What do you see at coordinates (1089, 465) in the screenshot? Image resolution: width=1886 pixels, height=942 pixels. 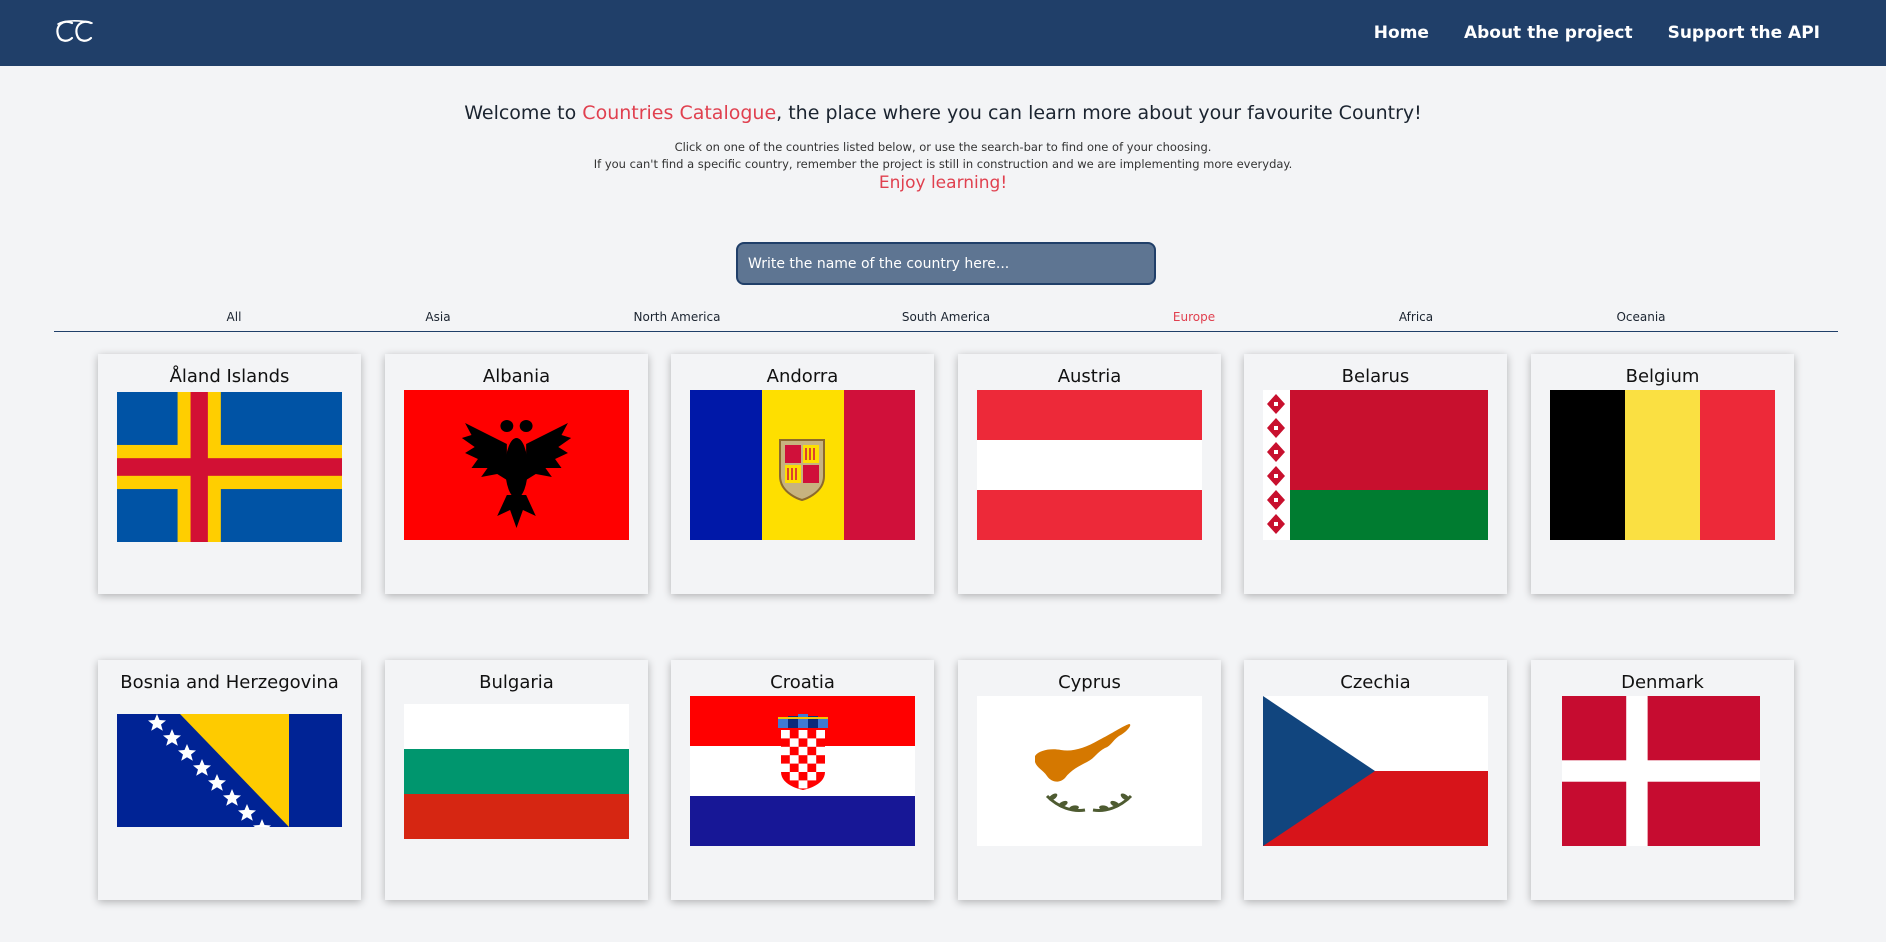 I see `austria-flag-icon` at bounding box center [1089, 465].